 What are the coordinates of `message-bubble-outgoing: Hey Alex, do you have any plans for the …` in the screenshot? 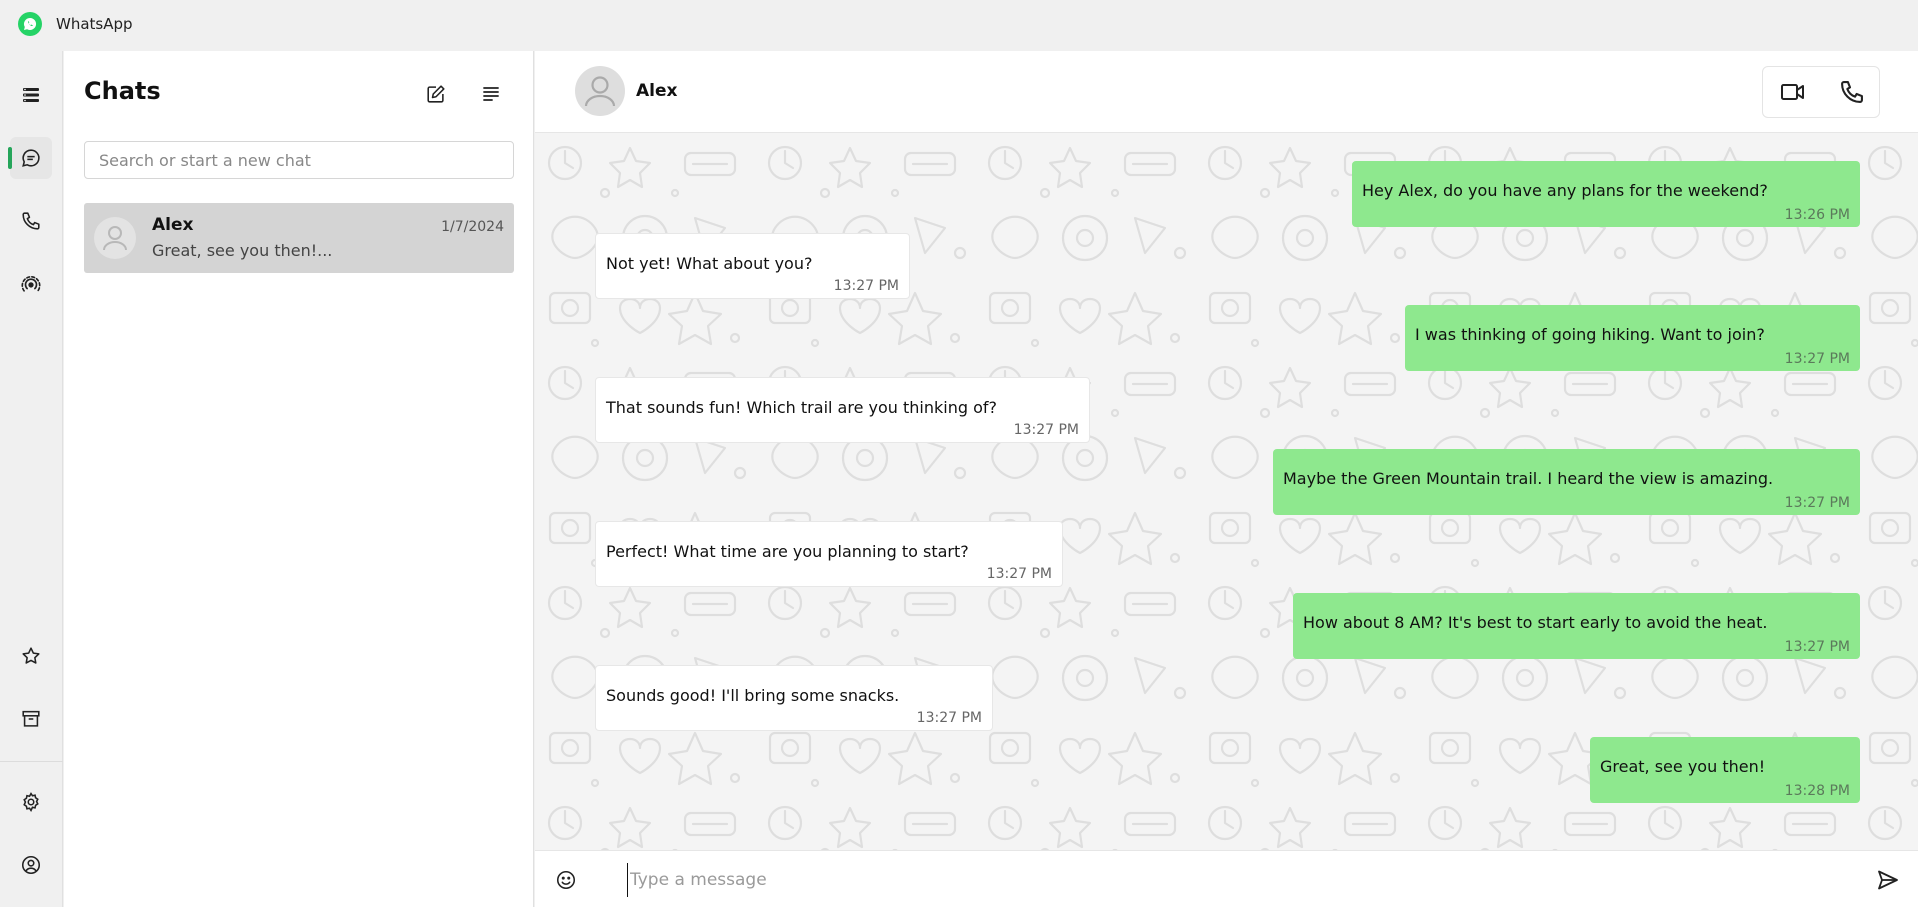 It's located at (1606, 194).